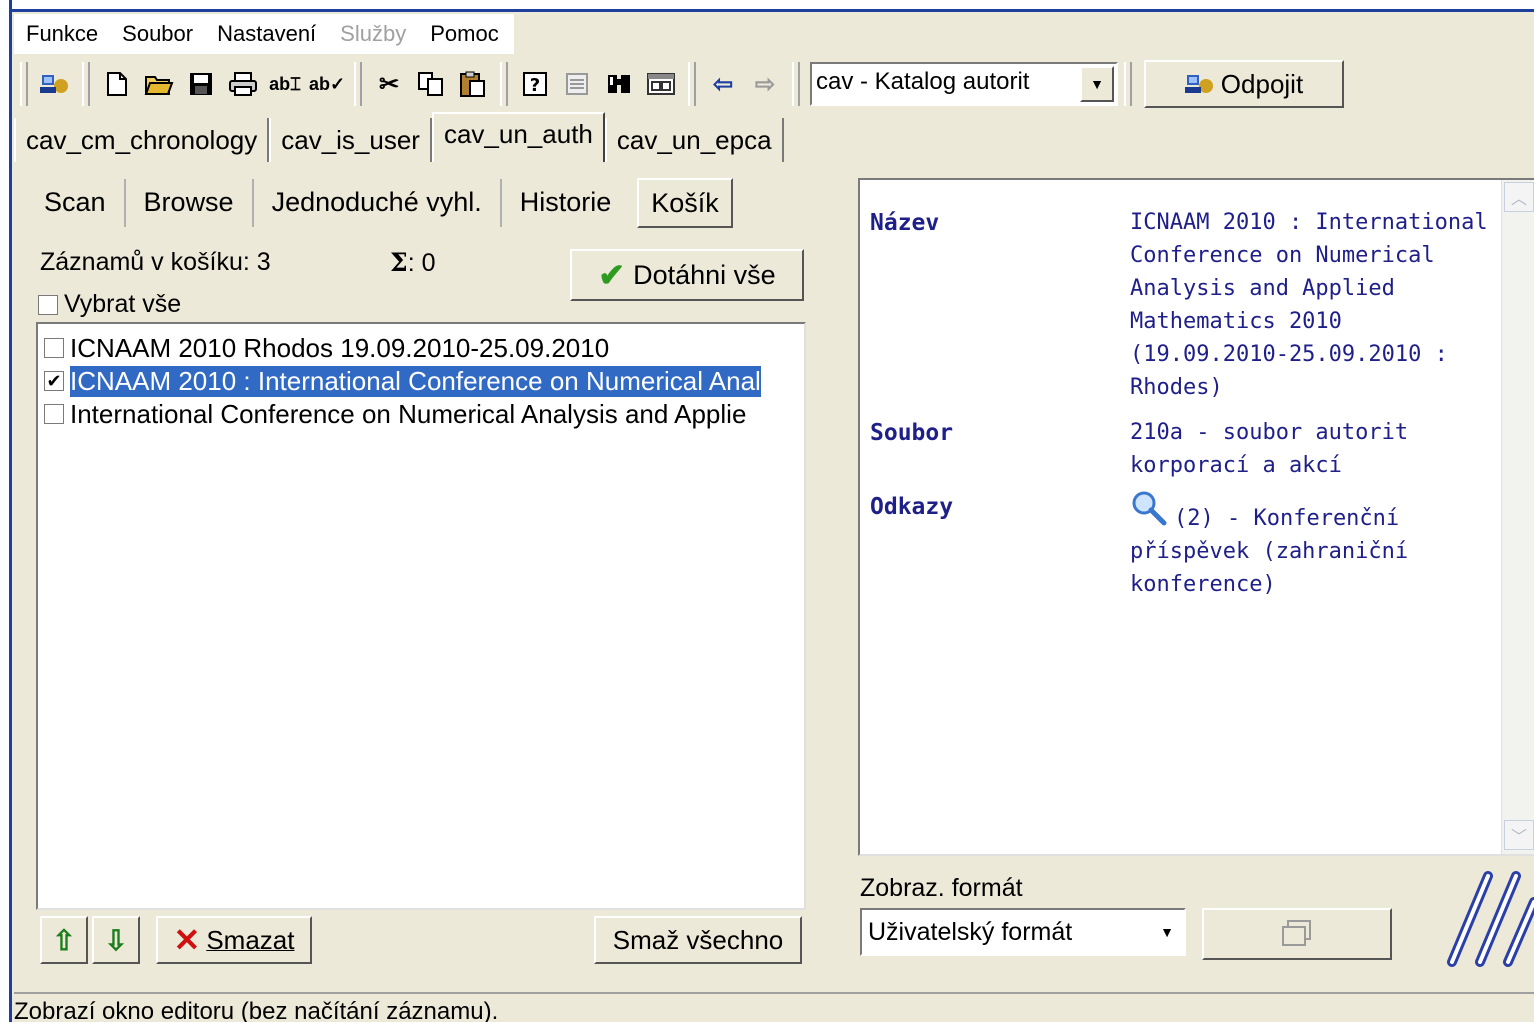 The height and width of the screenshot is (1022, 1534). What do you see at coordinates (577, 84) in the screenshot?
I see `record-list-icon` at bounding box center [577, 84].